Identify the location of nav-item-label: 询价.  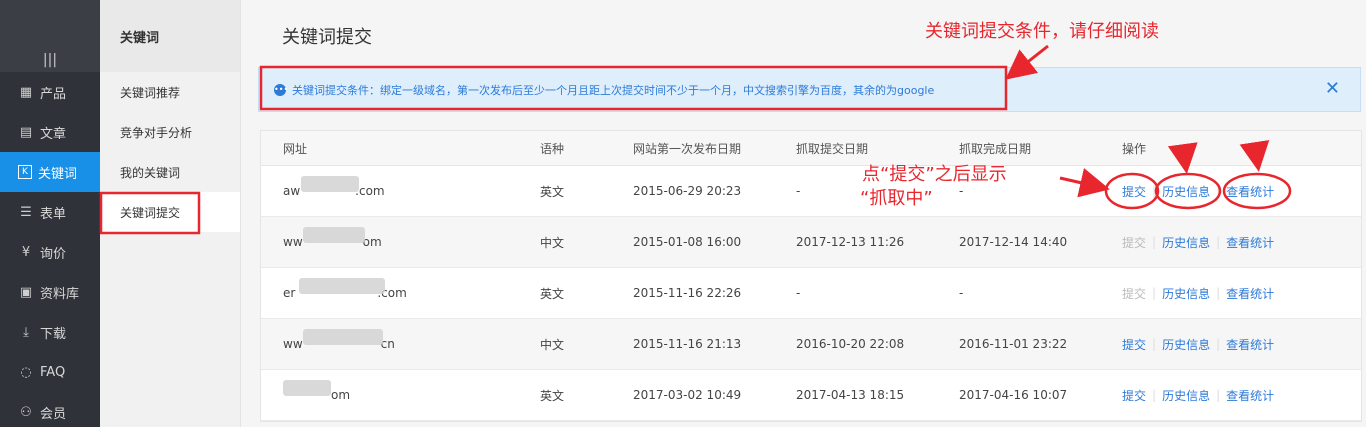
(53, 254).